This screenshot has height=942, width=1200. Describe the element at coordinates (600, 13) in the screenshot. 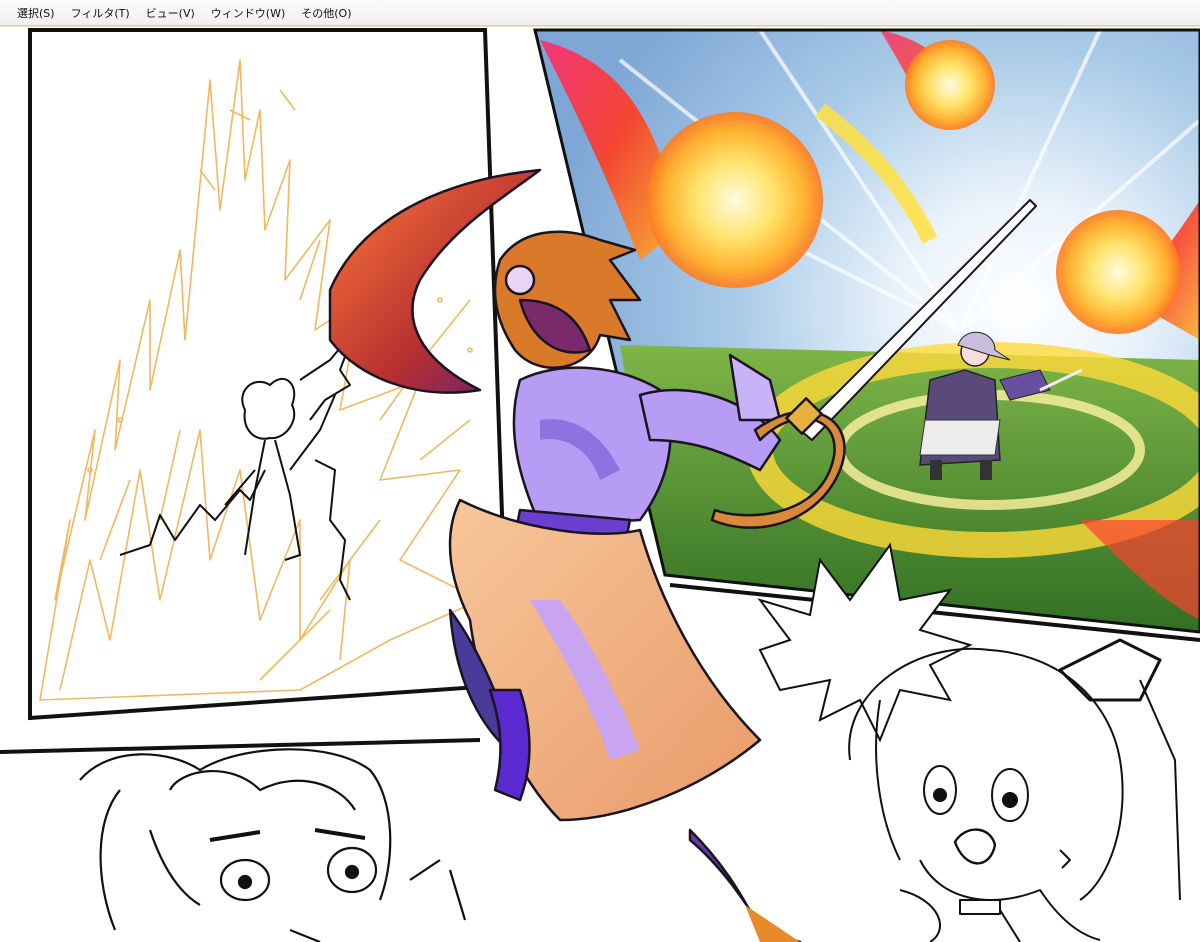

I see `menu-bar: 選択(S) フィルタ(T) ビュー(V) ウィンドウ(W) その他(O)` at that location.